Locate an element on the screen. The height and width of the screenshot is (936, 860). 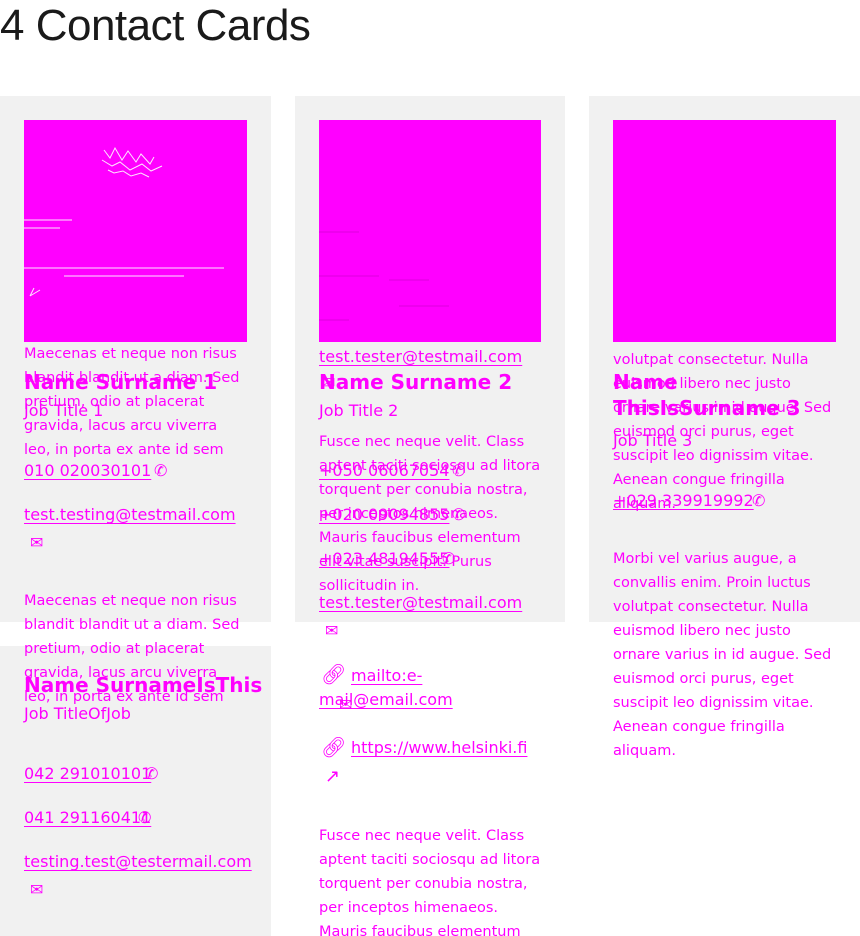
phone-link: 042 291010101 is located at coordinates (87, 774).